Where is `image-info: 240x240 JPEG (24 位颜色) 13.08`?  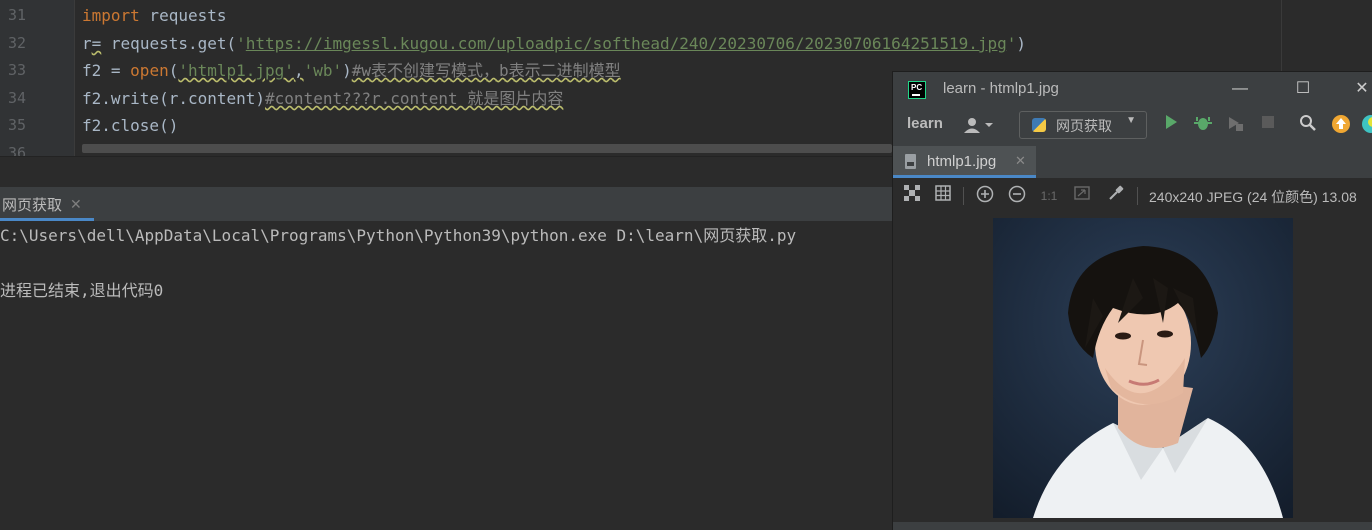
image-info: 240x240 JPEG (24 位颜色) 13.08 is located at coordinates (1253, 197).